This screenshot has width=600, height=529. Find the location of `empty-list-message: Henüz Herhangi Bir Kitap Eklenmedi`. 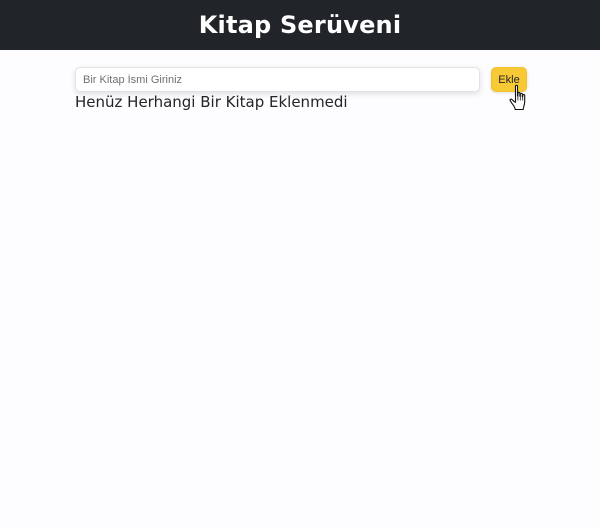

empty-list-message: Henüz Herhangi Bir Kitap Eklenmedi is located at coordinates (211, 102).